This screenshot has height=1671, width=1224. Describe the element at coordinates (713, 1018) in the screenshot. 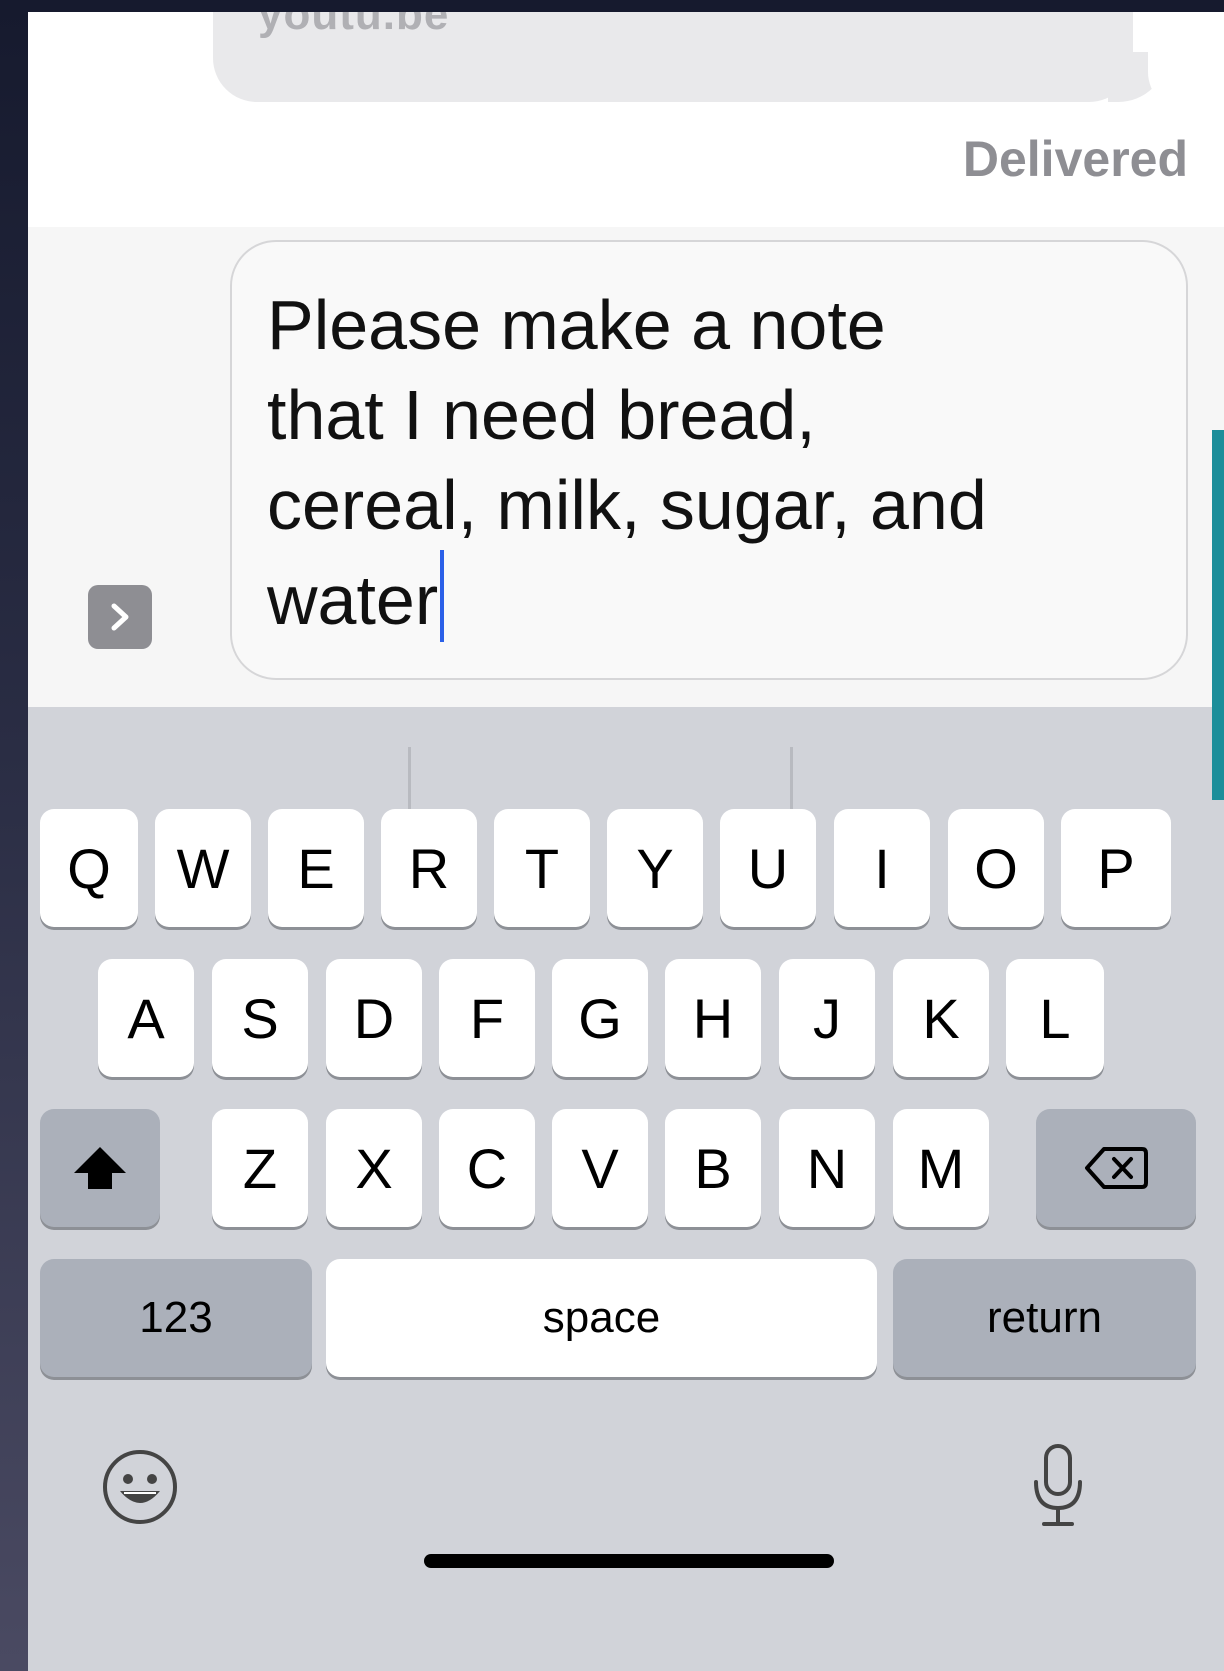

I see `key-h: H` at that location.